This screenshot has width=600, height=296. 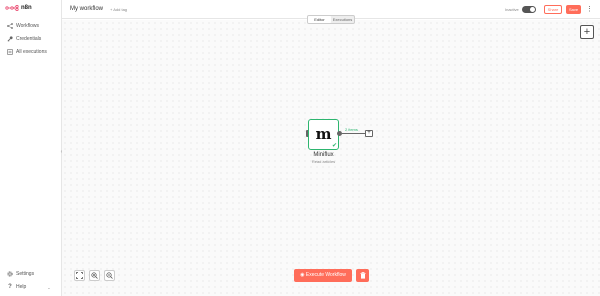 I want to click on zoom-in-button, so click(x=94, y=275).